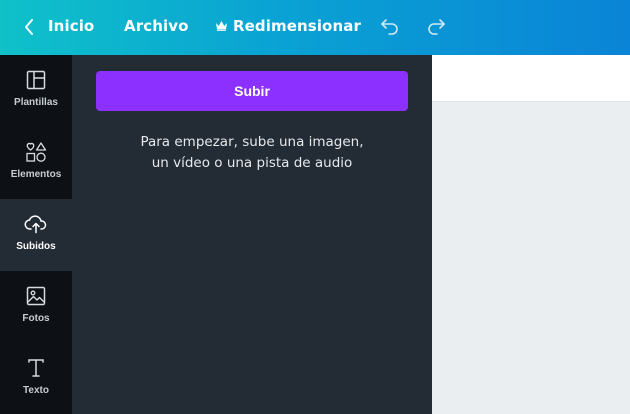 The width and height of the screenshot is (630, 414). What do you see at coordinates (252, 142) in the screenshot?
I see `helper-line-1: Para empezar, sube una imagen,` at bounding box center [252, 142].